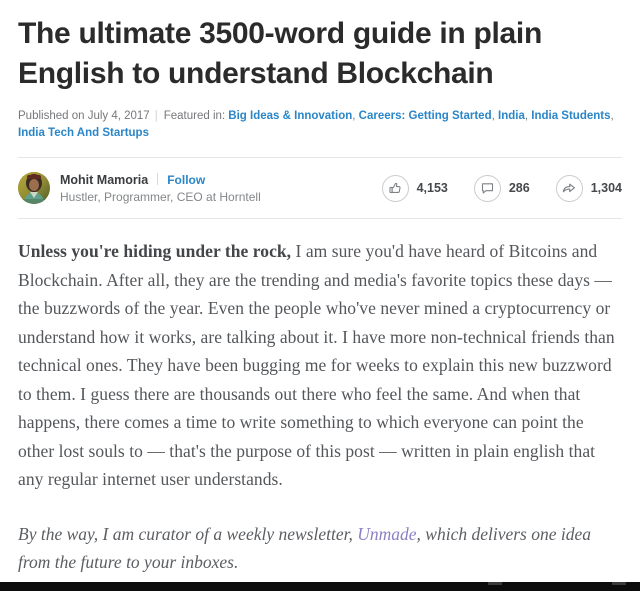 The width and height of the screenshot is (640, 591). Describe the element at coordinates (519, 188) in the screenshot. I see `comments-count: 286` at that location.